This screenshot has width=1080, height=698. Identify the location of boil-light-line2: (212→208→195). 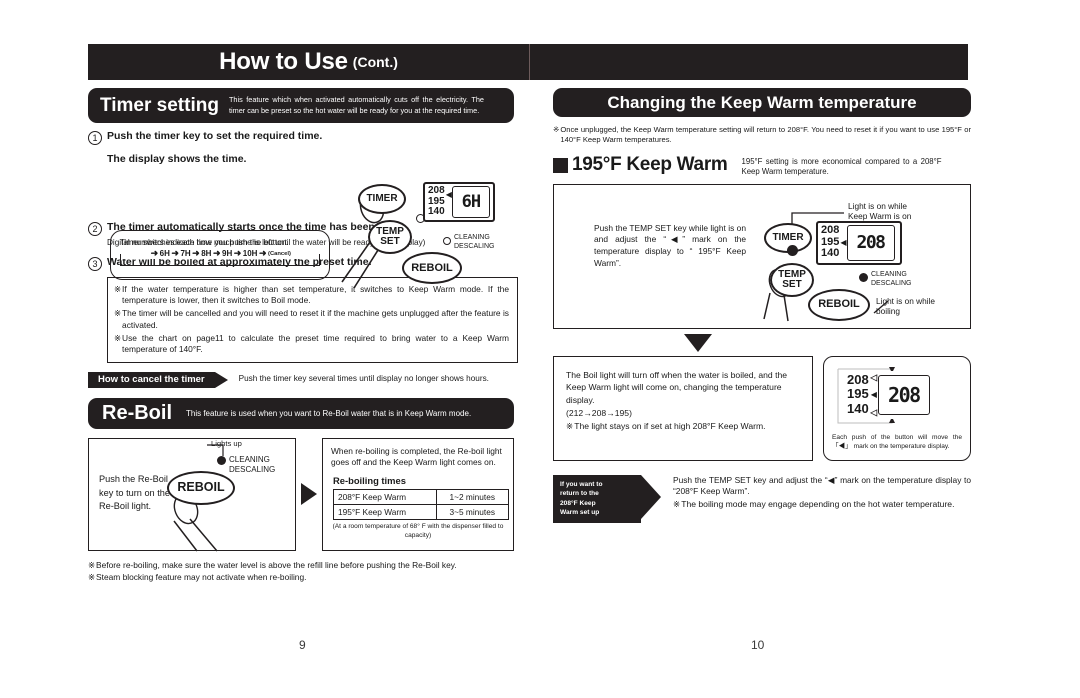
(599, 413).